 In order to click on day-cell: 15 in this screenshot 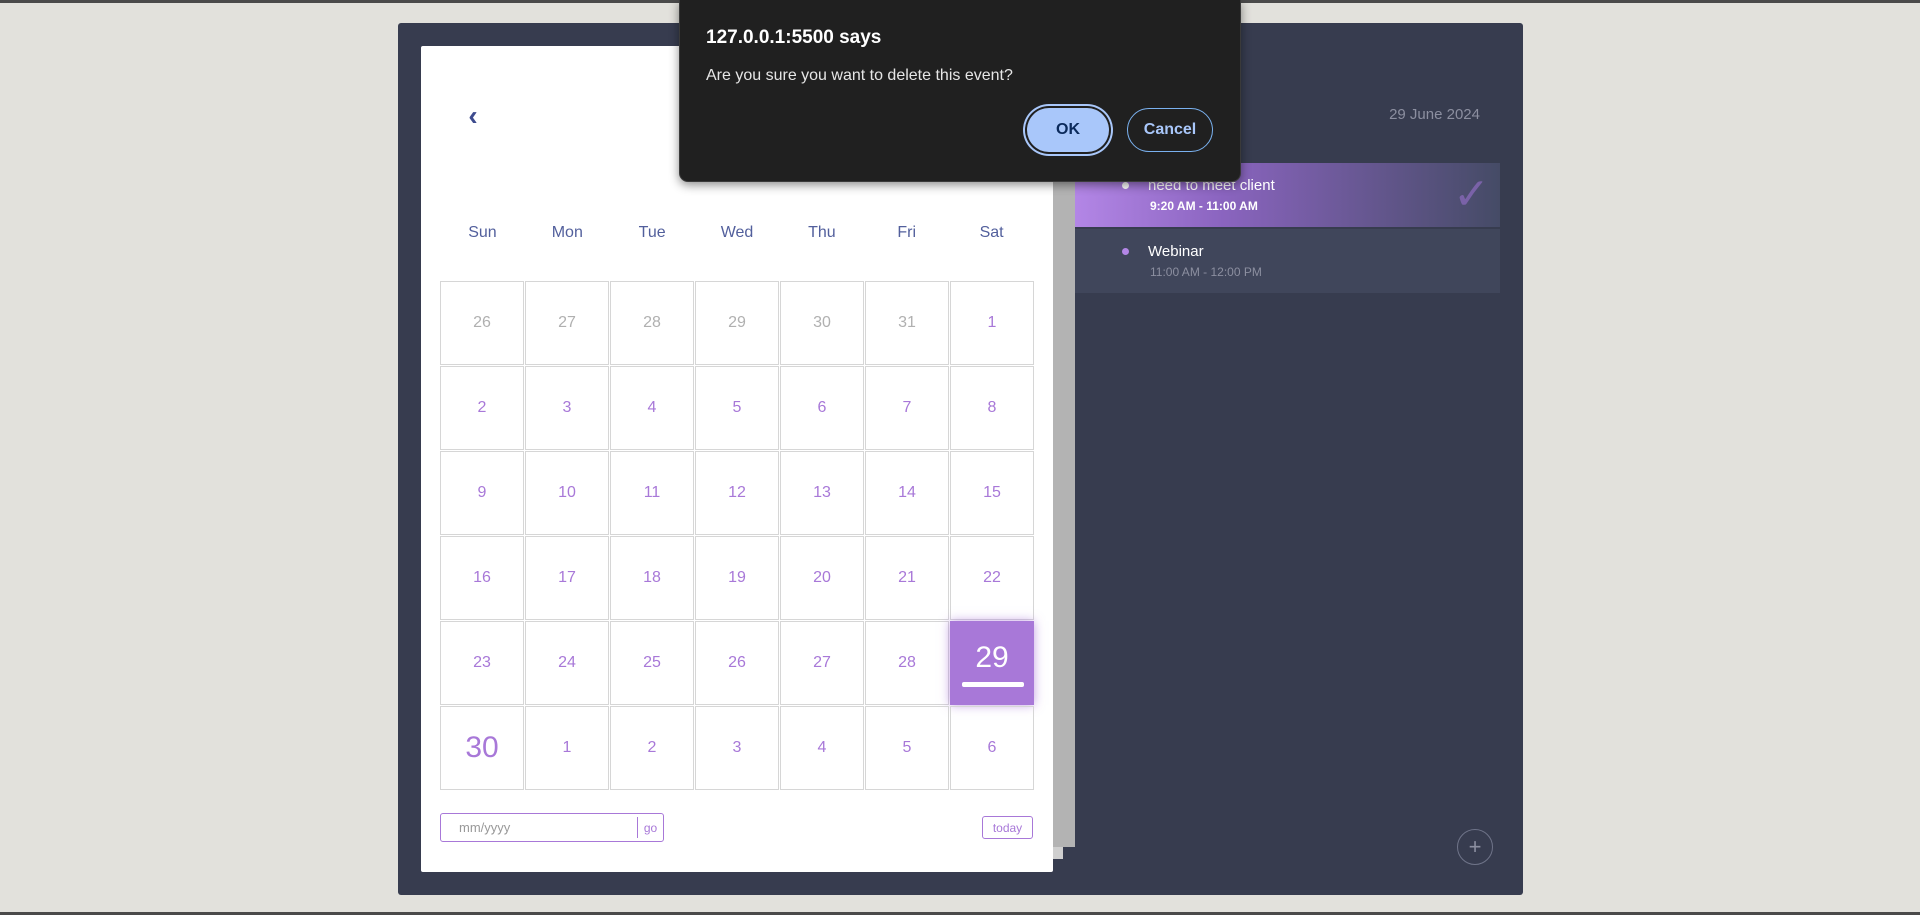, I will do `click(992, 493)`.